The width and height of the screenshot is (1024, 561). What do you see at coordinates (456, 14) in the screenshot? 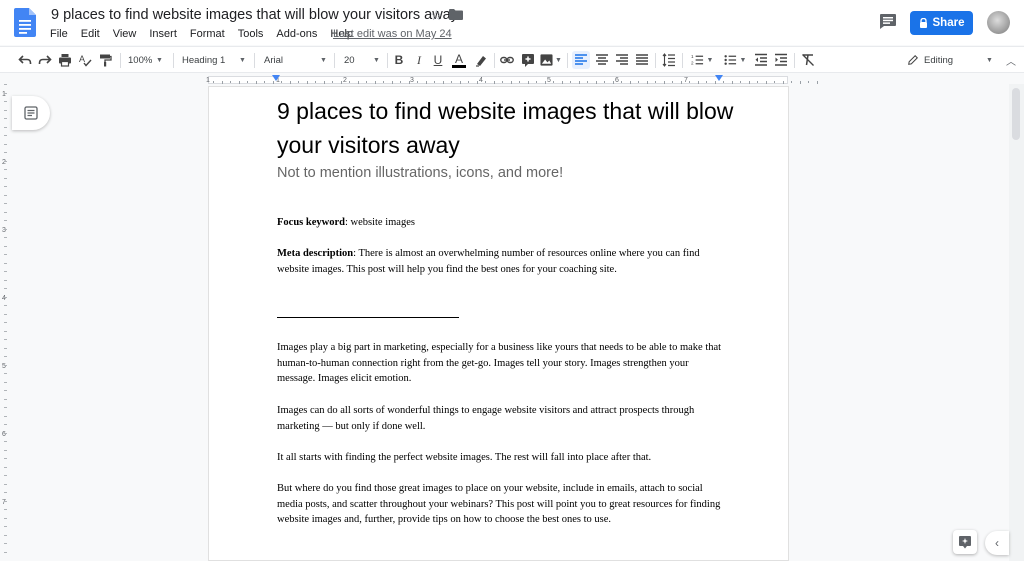
I see `folder-icon` at bounding box center [456, 14].